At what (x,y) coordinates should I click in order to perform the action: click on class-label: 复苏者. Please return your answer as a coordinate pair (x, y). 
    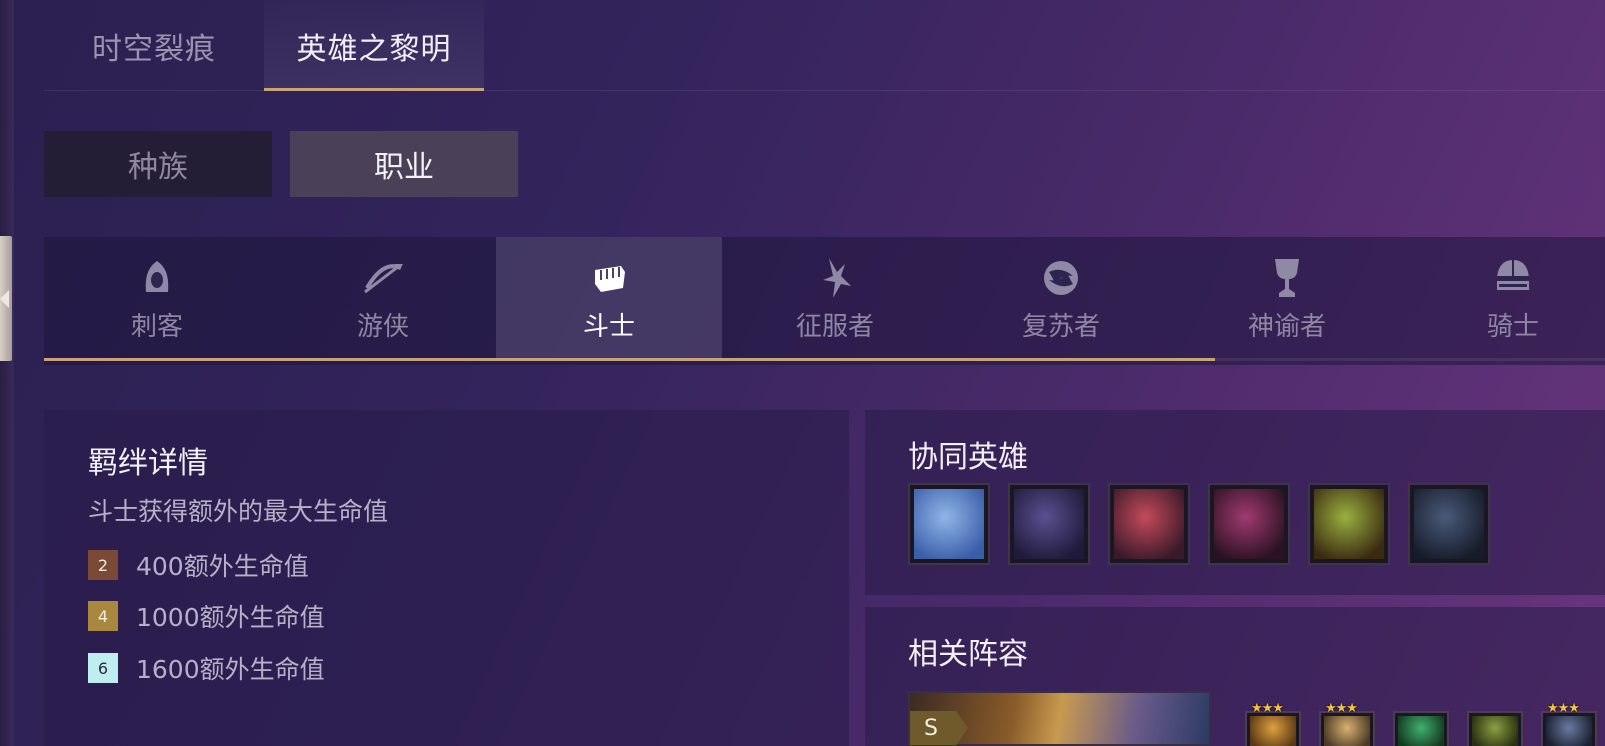
    Looking at the image, I should click on (1060, 326).